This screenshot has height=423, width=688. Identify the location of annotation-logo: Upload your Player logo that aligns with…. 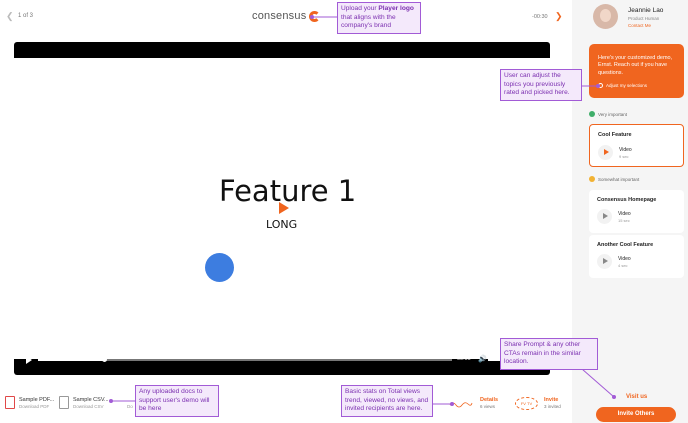
(379, 18).